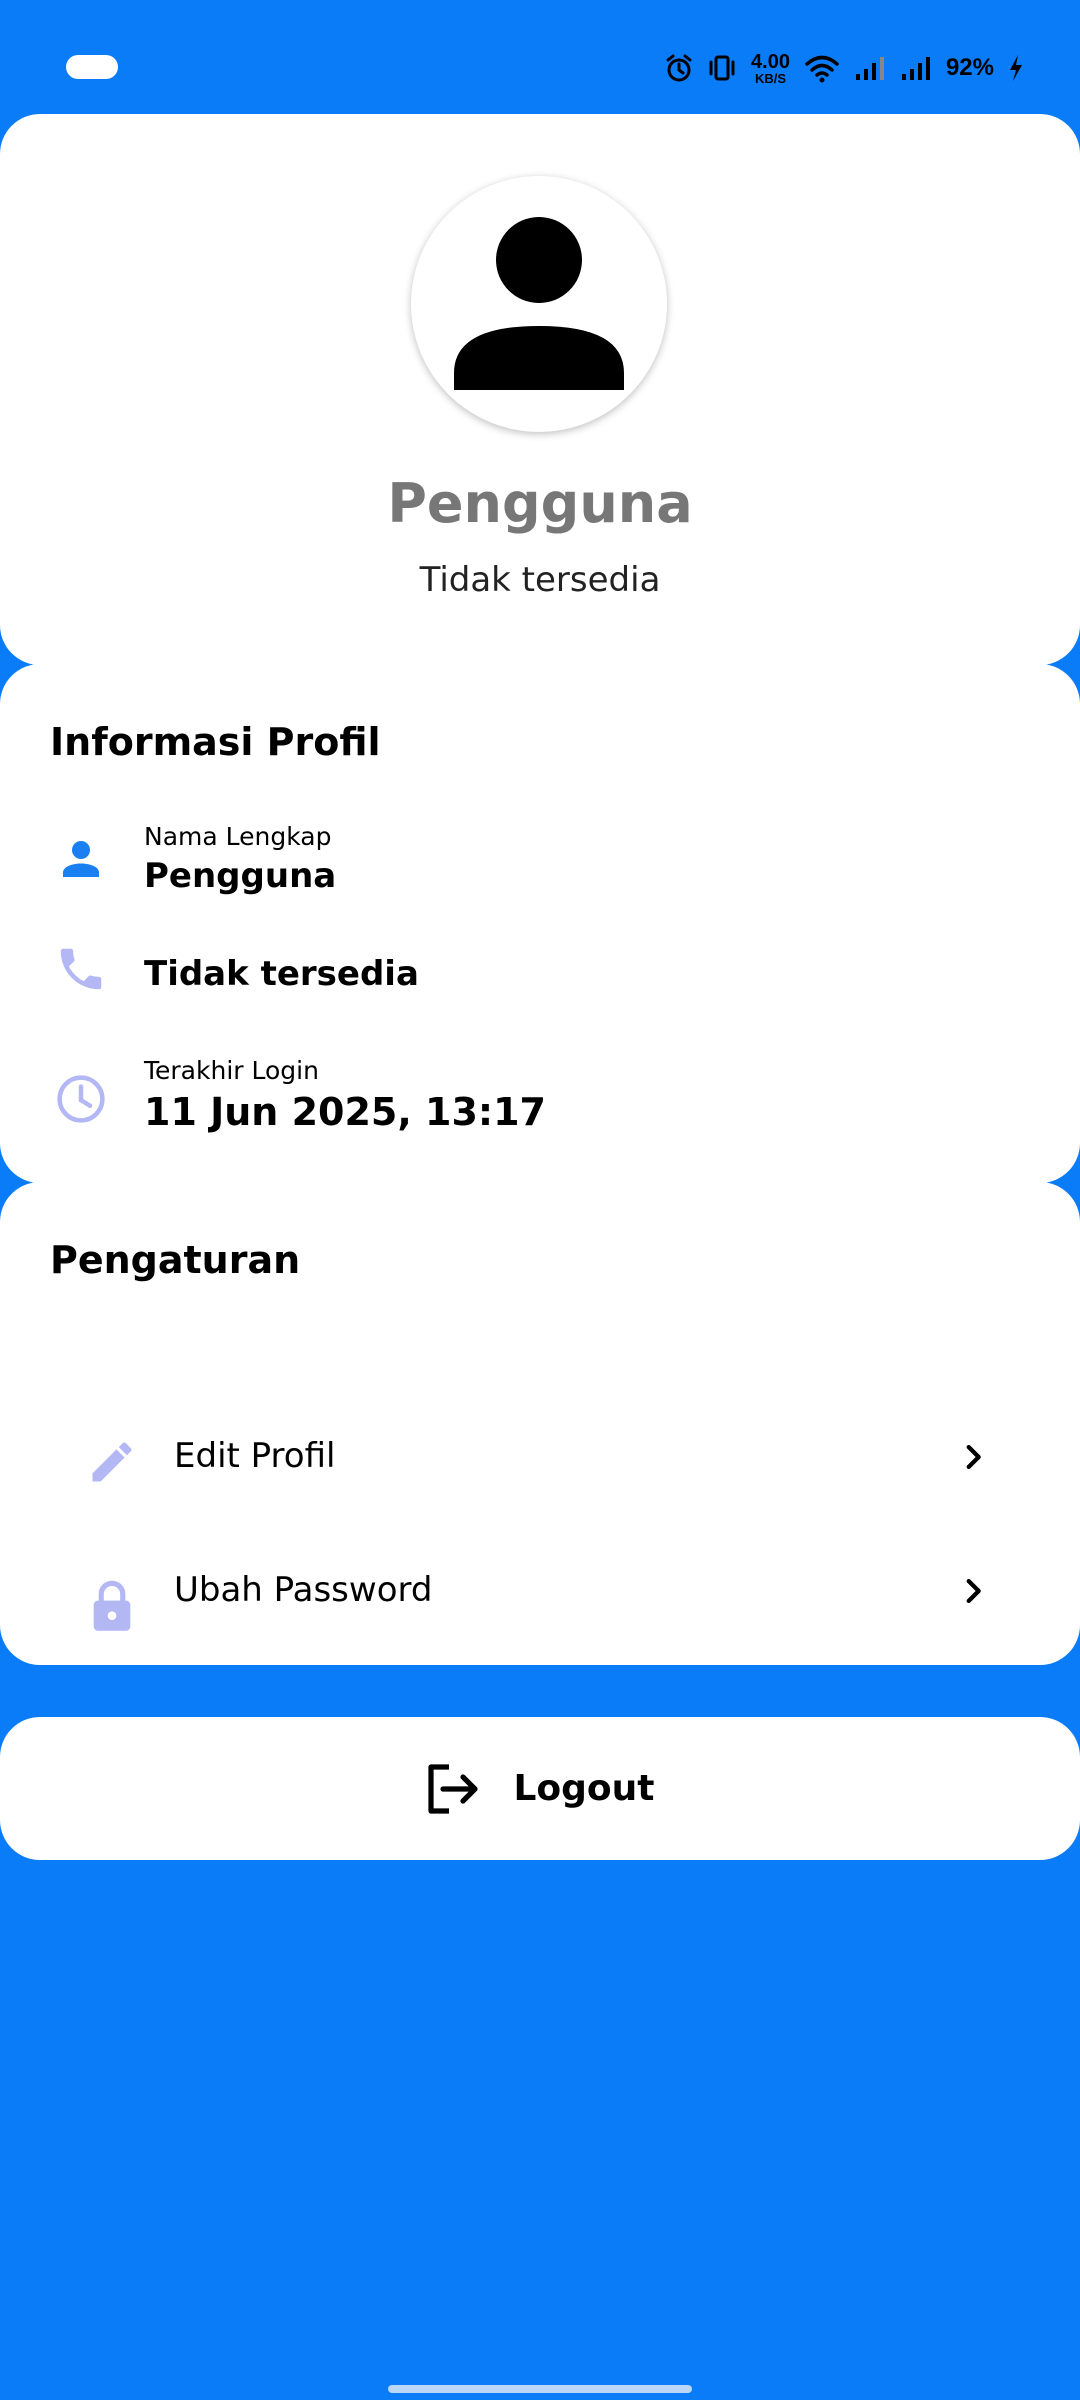 This screenshot has width=1080, height=2400. What do you see at coordinates (770, 61) in the screenshot?
I see `network-speed-value: 4.00` at bounding box center [770, 61].